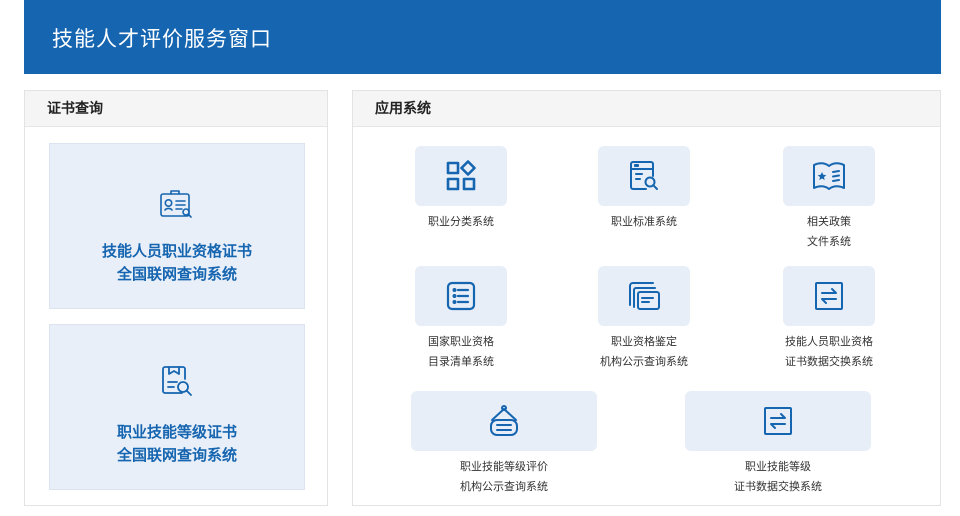 The width and height of the screenshot is (960, 516). I want to click on institution-sign-icon, so click(504, 420).